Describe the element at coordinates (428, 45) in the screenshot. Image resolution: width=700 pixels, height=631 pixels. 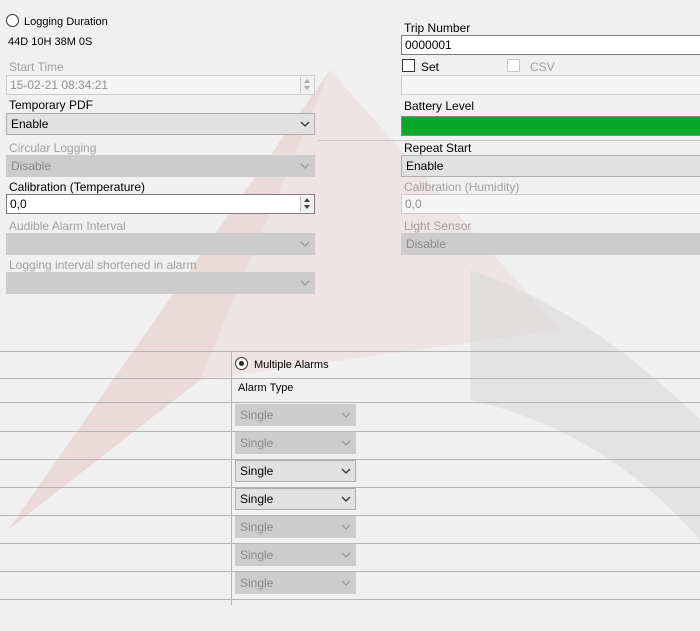
I see `trip-number-value: 0000001` at that location.